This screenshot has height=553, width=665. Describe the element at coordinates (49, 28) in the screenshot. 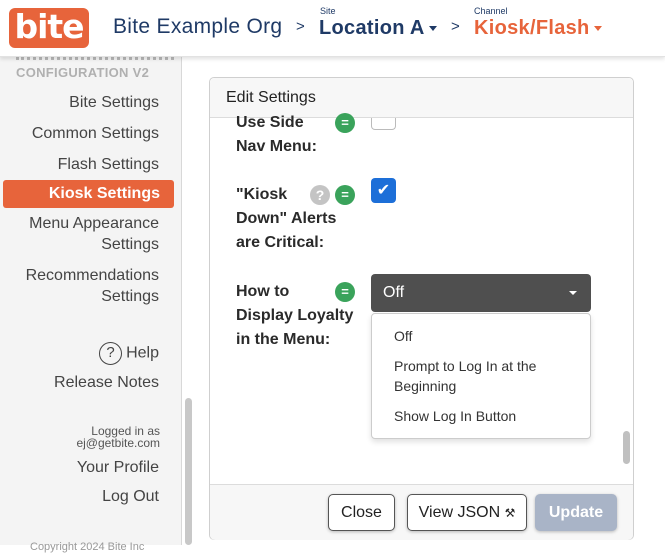

I see `bite-logo: bite` at that location.